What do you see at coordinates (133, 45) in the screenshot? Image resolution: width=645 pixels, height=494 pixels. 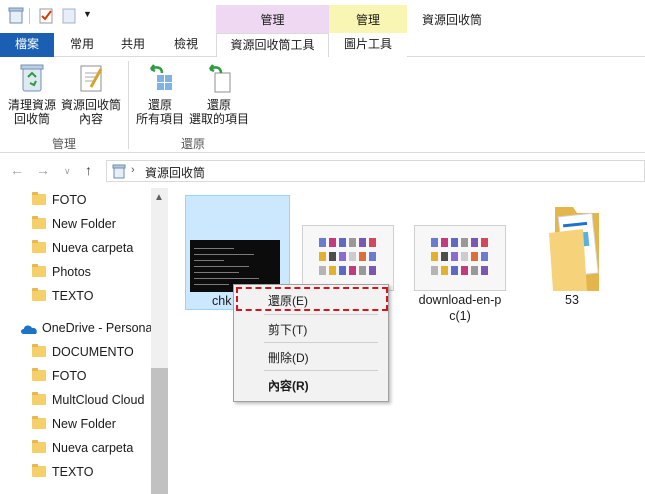 I see `tab-share: 共用` at bounding box center [133, 45].